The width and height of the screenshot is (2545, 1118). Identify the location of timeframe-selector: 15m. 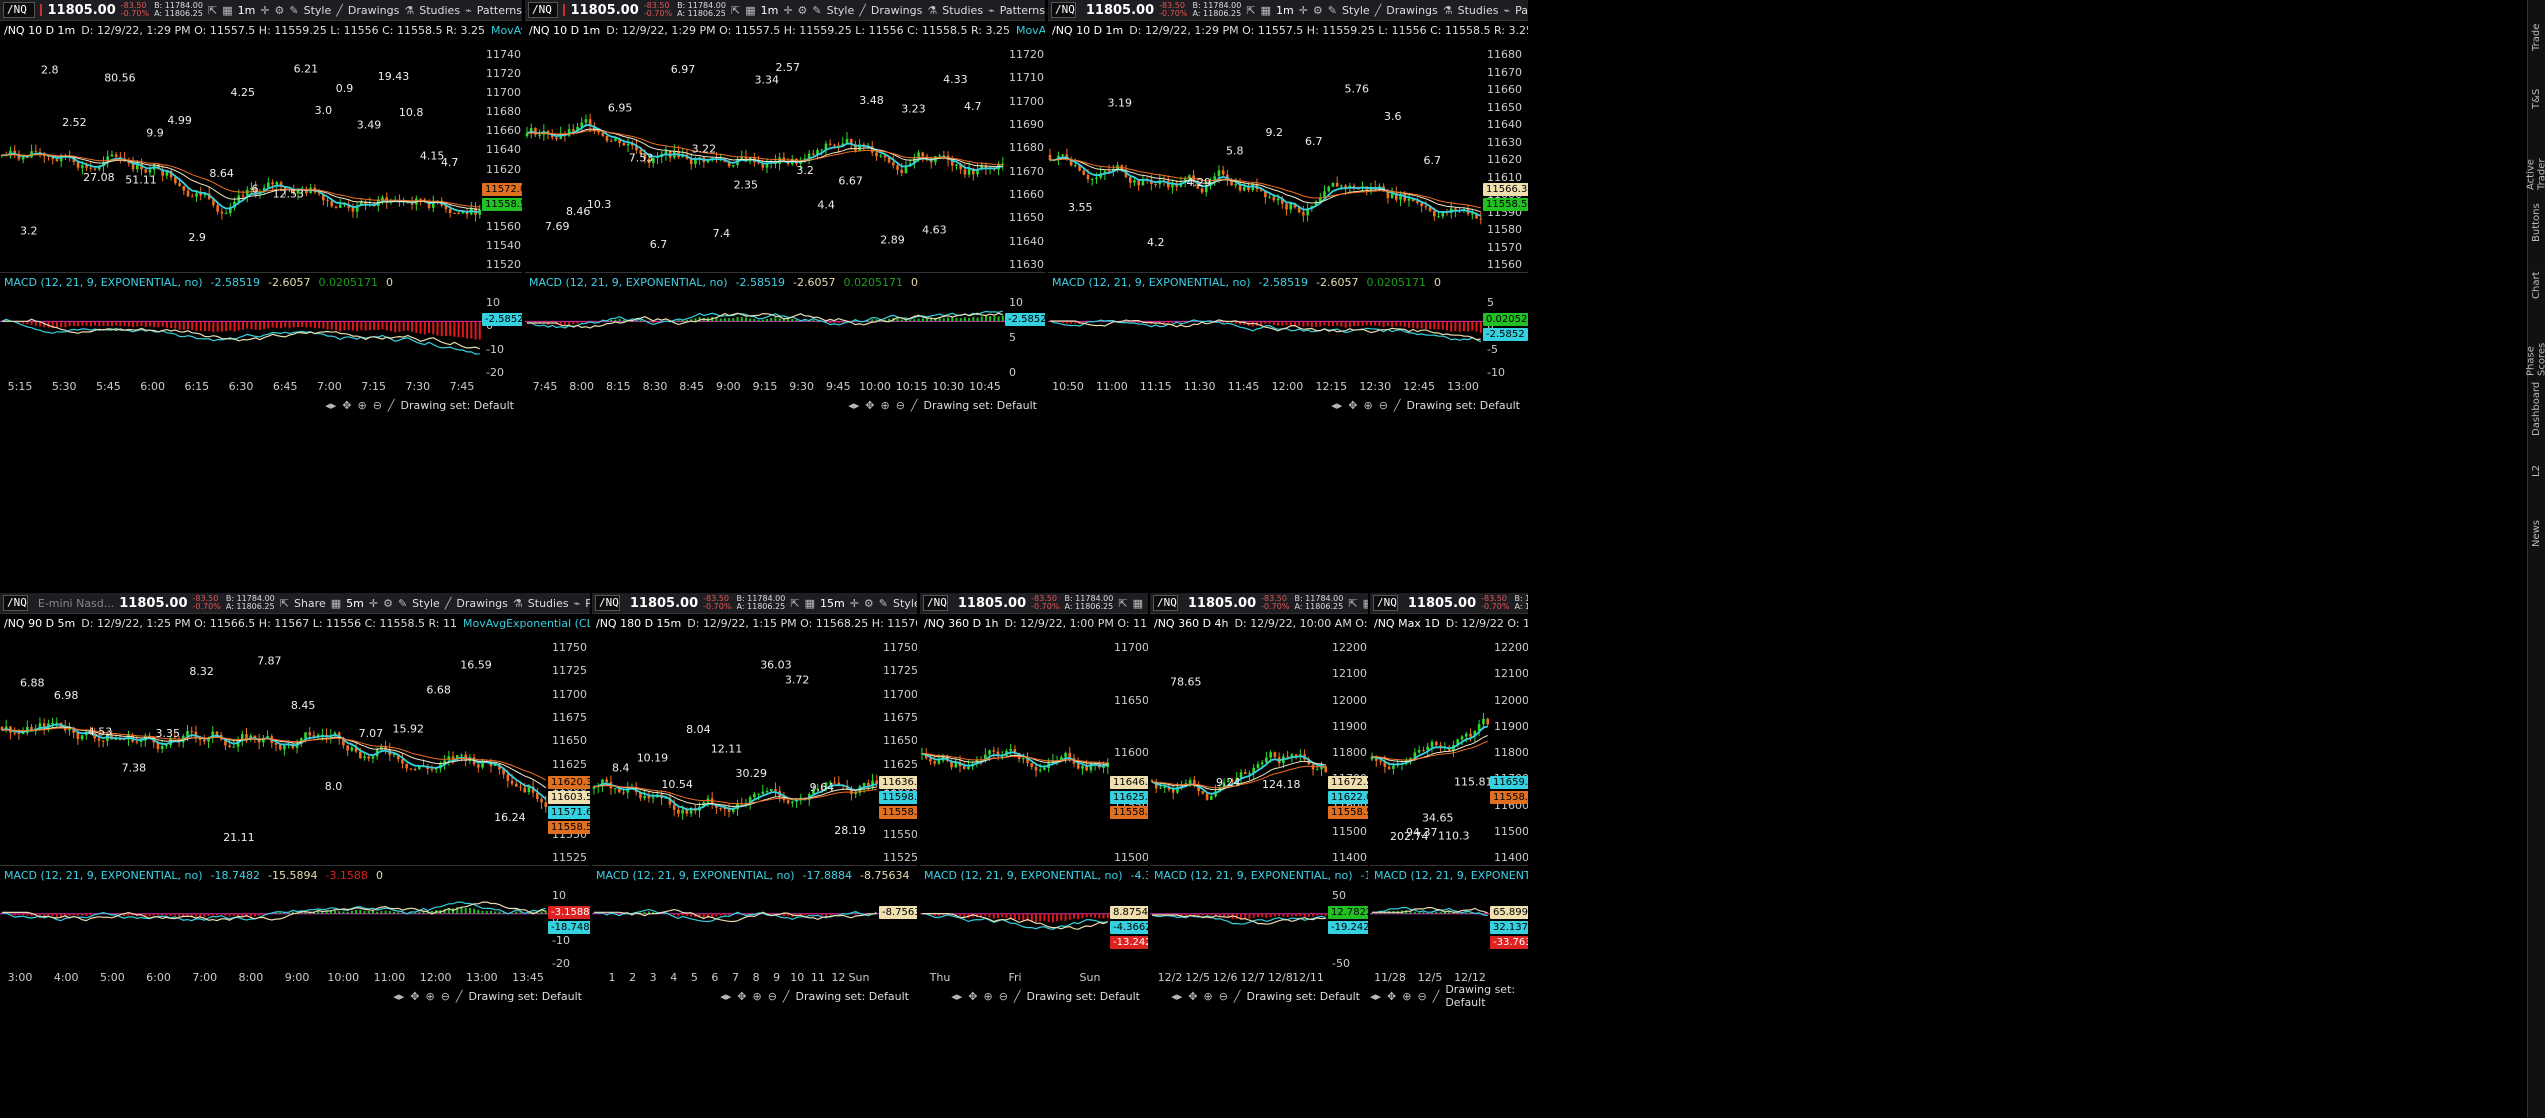
(832, 603).